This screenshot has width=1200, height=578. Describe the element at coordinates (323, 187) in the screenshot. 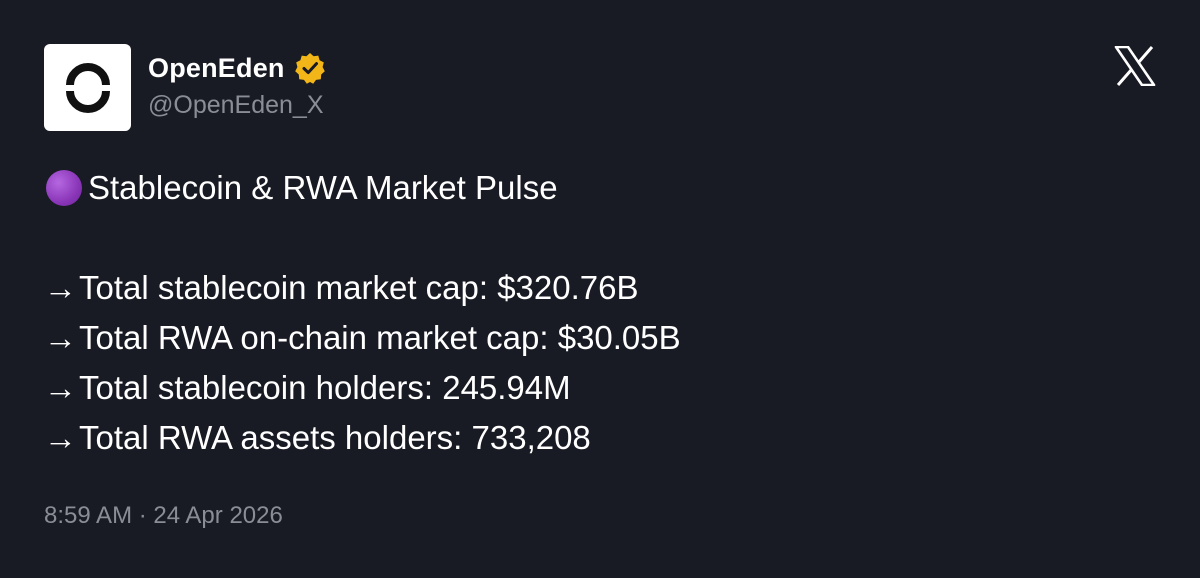

I see `headline-text: Stablecoin & RWA Market Pulse` at that location.